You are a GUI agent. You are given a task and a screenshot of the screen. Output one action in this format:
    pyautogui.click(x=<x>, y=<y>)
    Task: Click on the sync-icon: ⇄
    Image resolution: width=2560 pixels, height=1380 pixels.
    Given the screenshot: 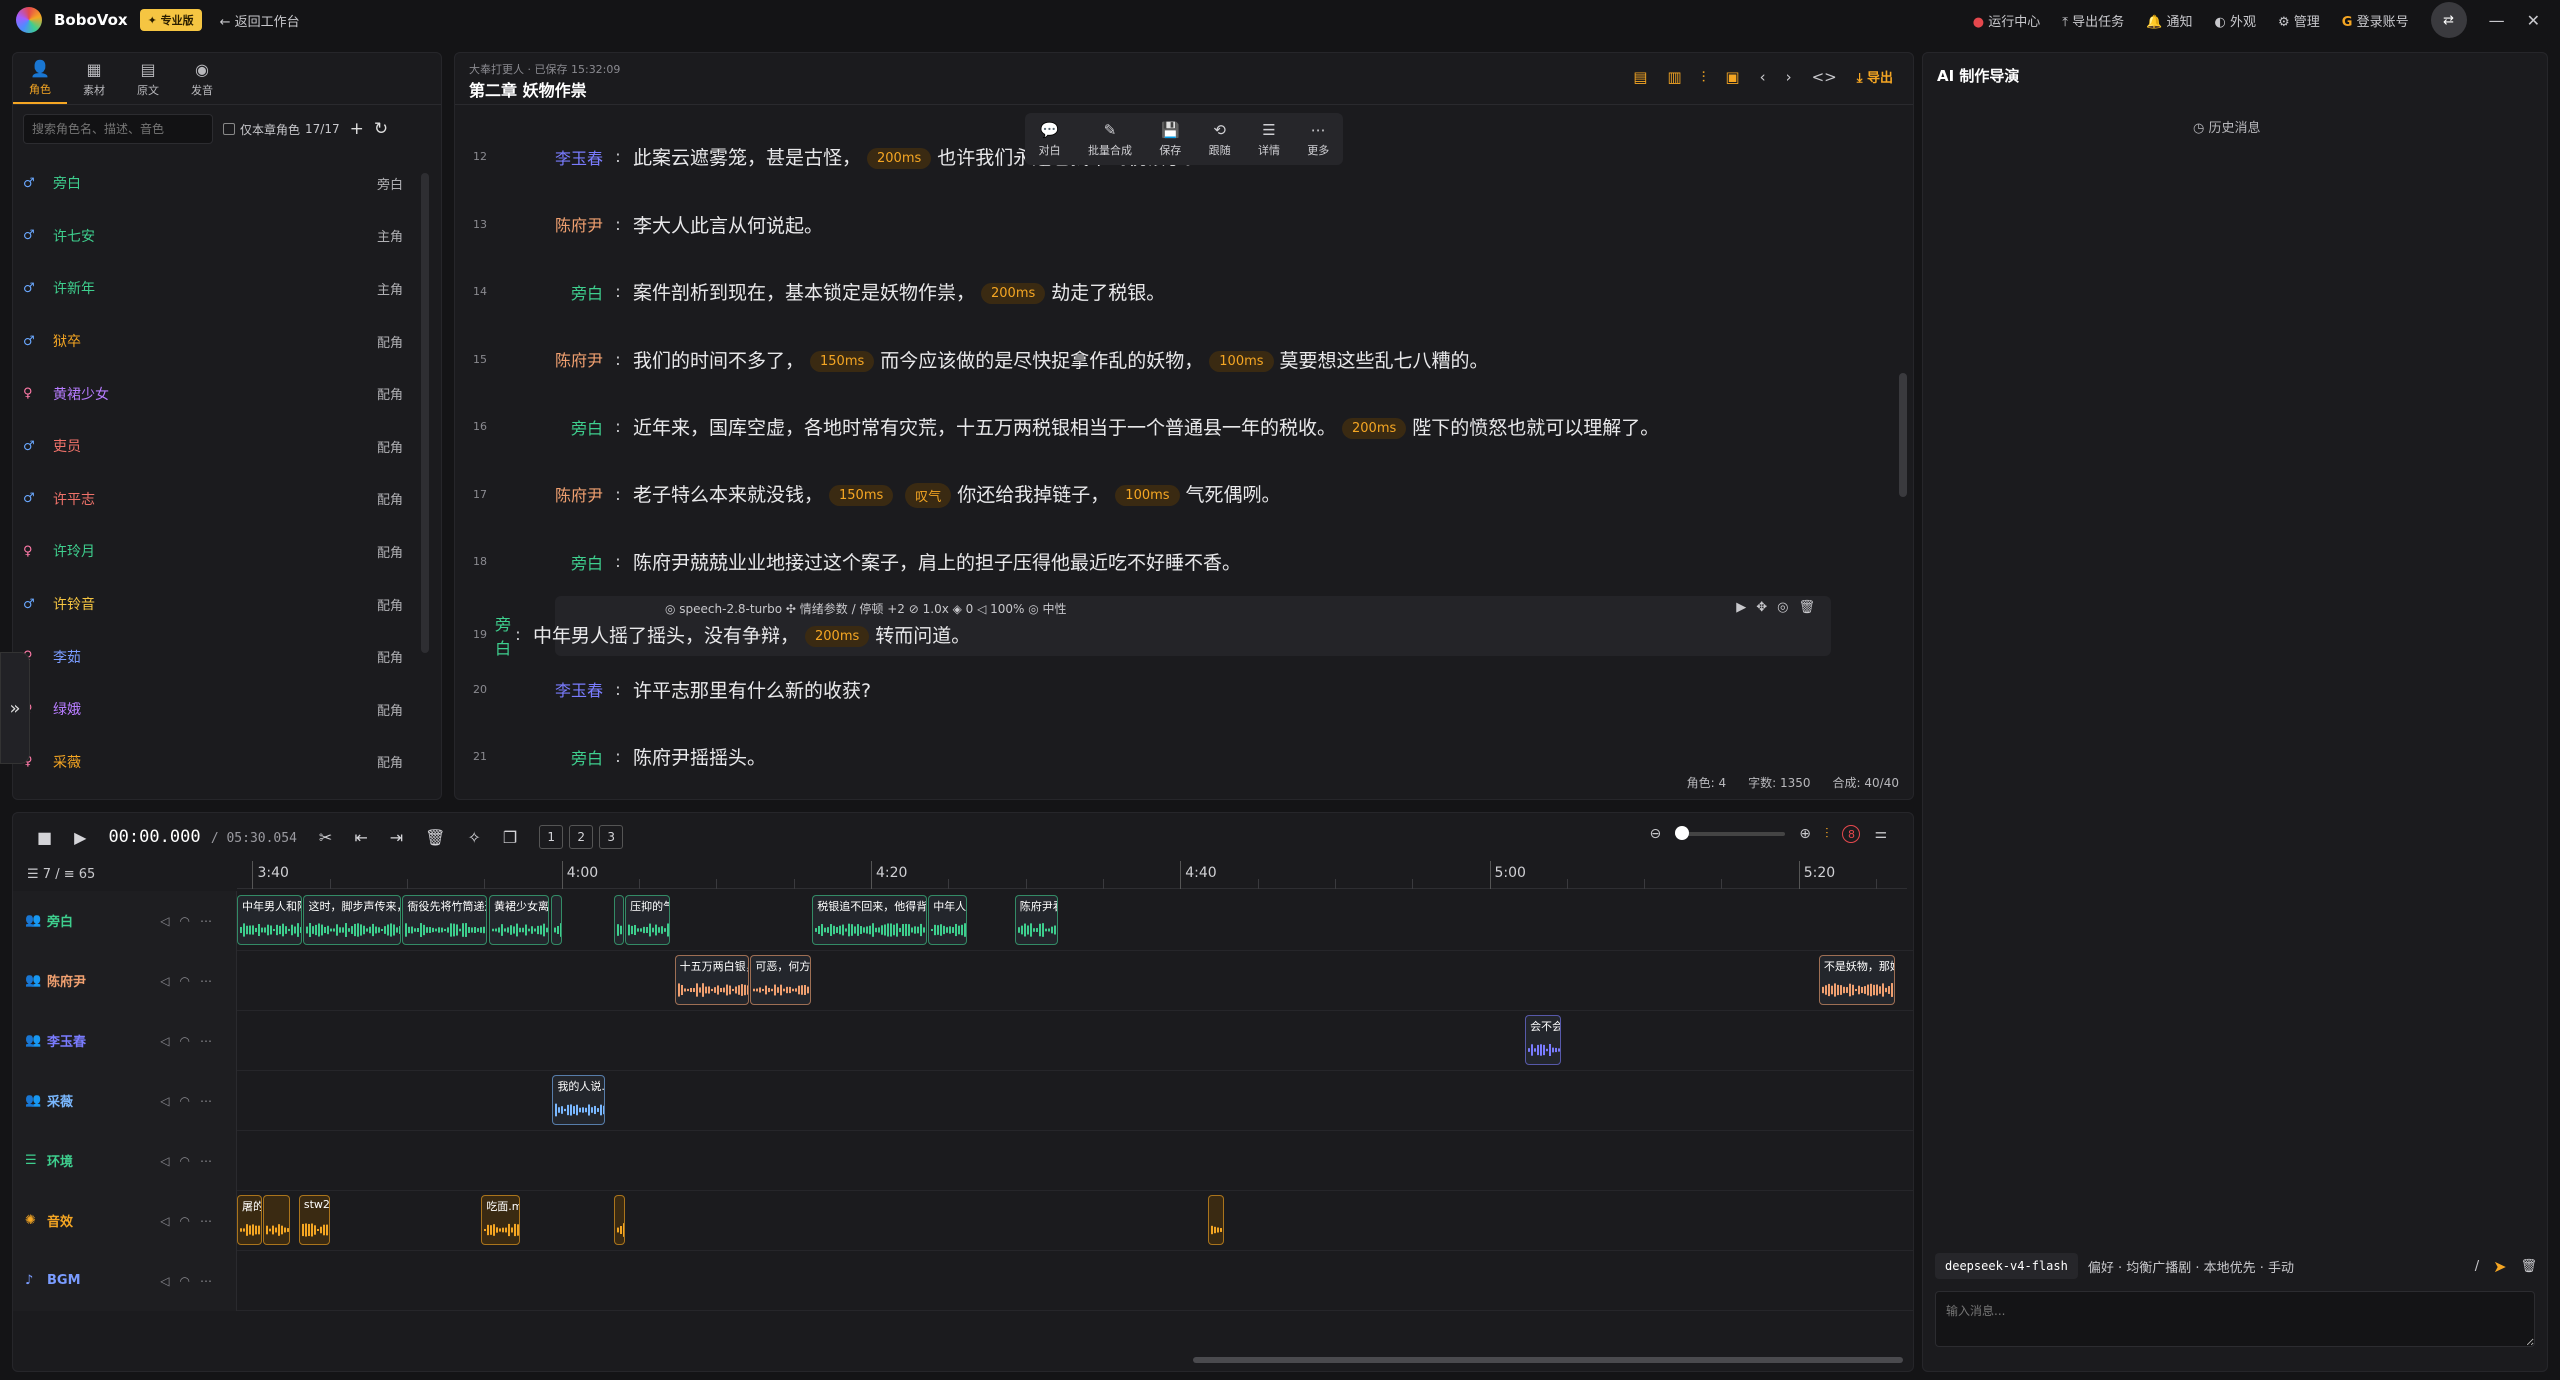 What is the action you would take?
    pyautogui.click(x=2448, y=20)
    